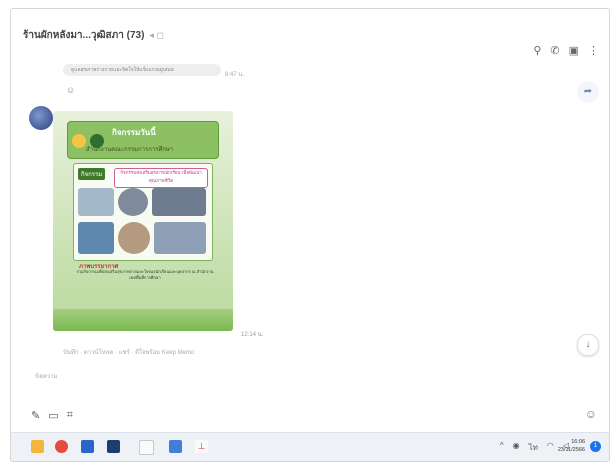 Image resolution: width=615 pixels, height=467 pixels. I want to click on poster-banner: กิจกรรมวันนี้ สำนักงานคณะกรรมการการศึกษา, so click(143, 140).